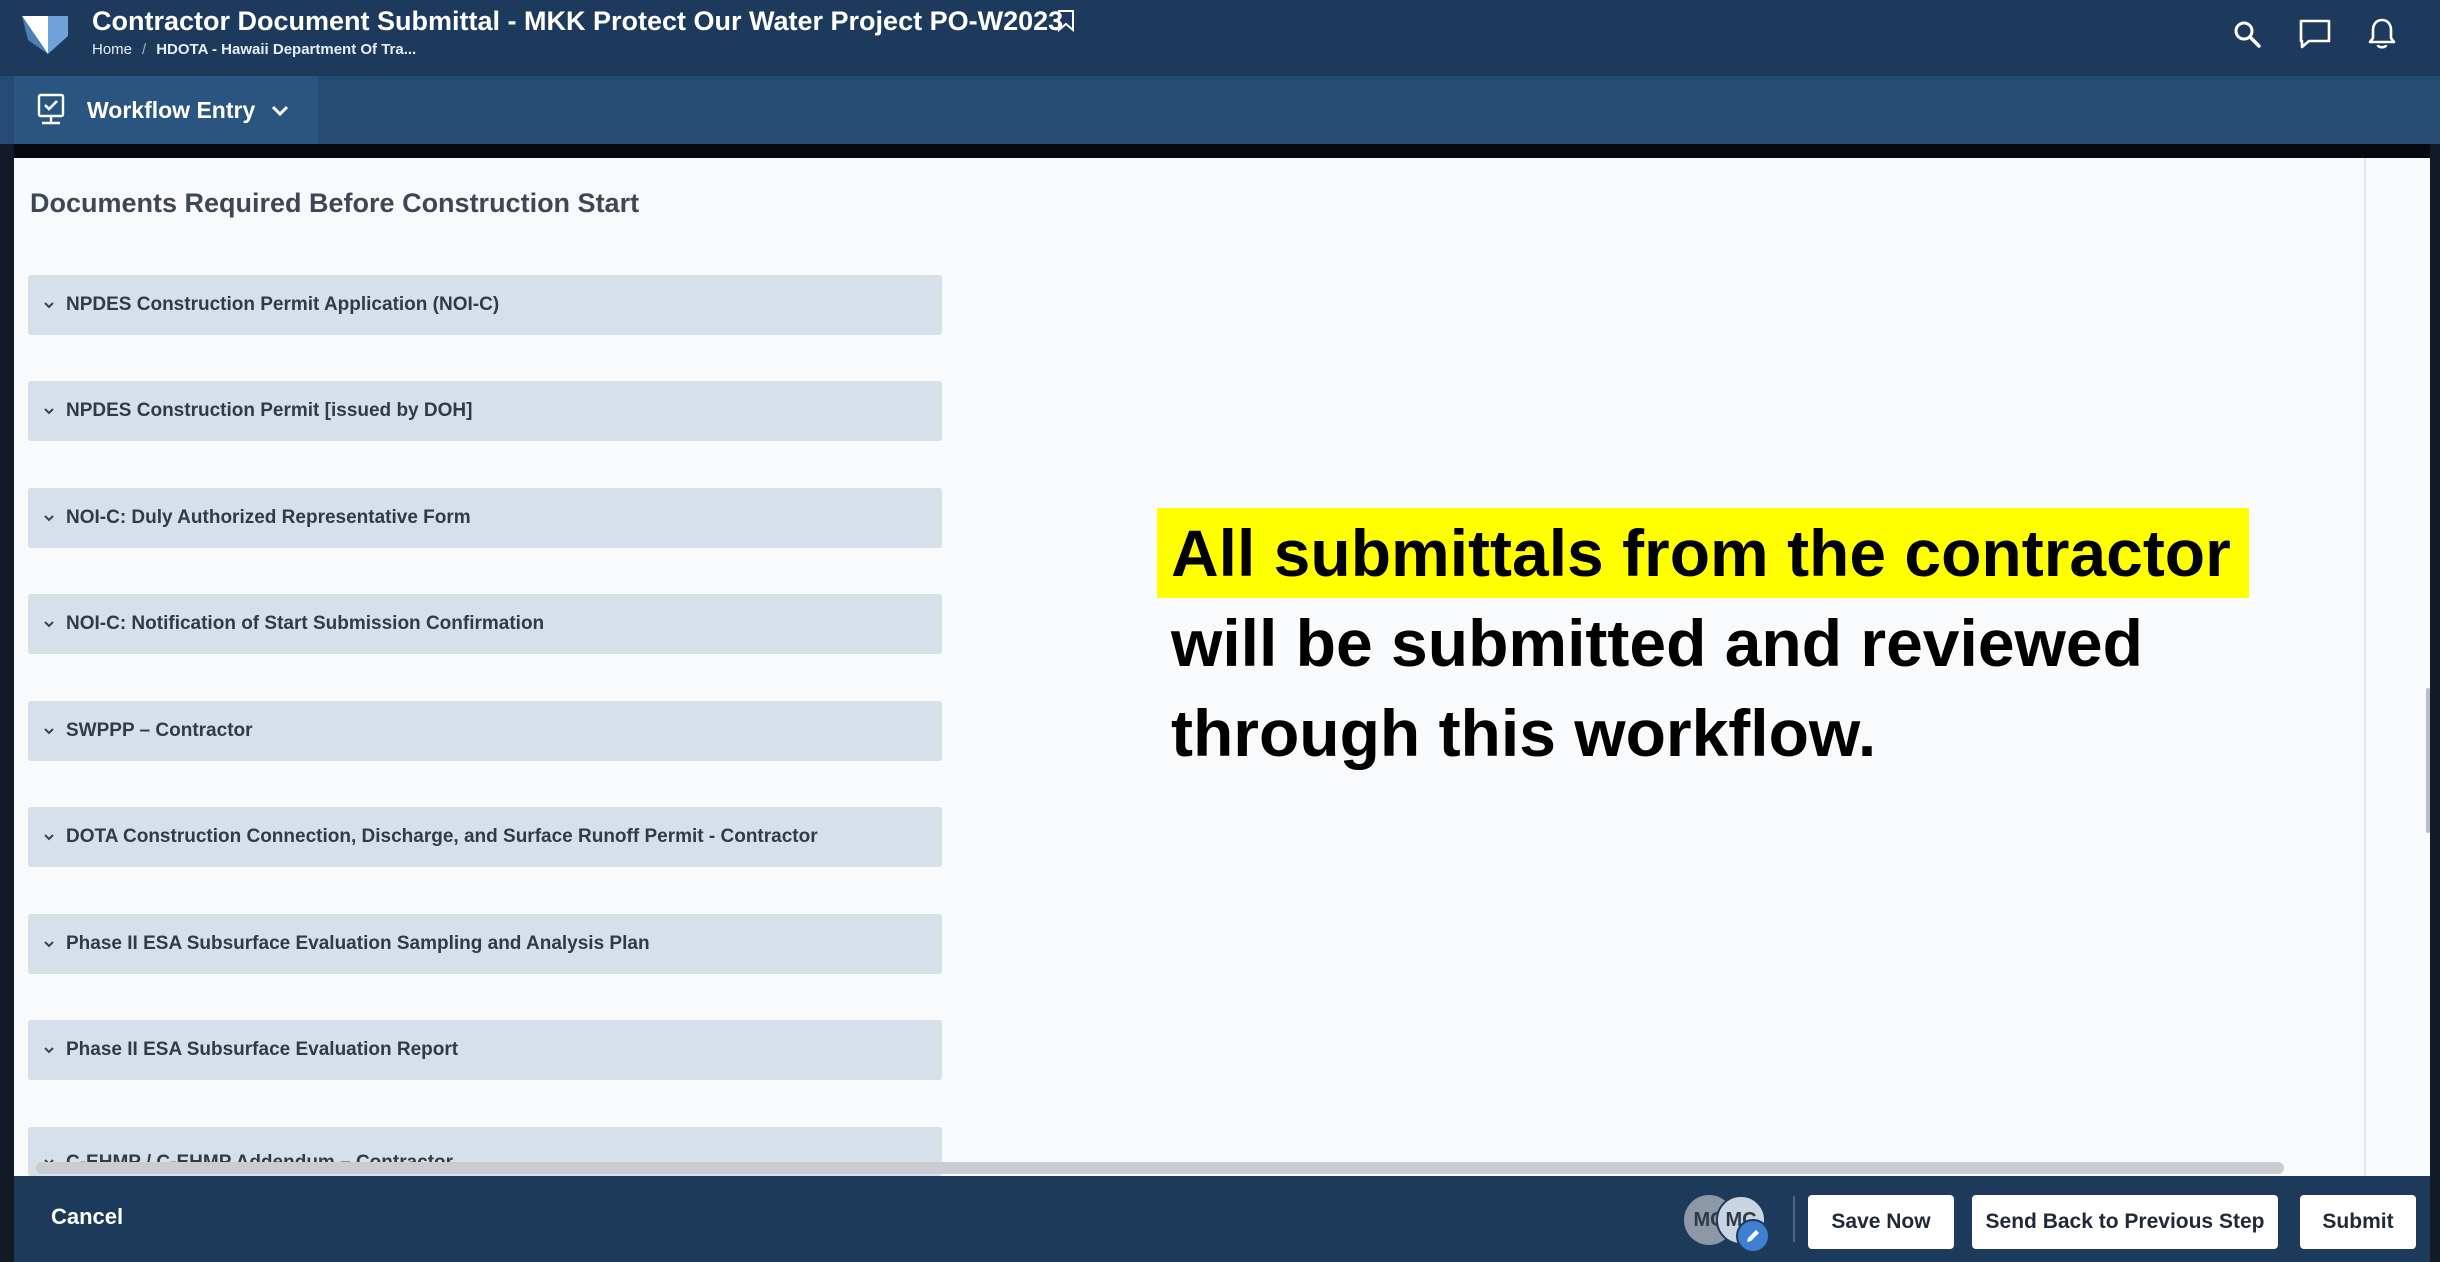 Image resolution: width=2440 pixels, height=1262 pixels. What do you see at coordinates (159, 730) in the screenshot?
I see `accordion-label: SWPPP – Contractor` at bounding box center [159, 730].